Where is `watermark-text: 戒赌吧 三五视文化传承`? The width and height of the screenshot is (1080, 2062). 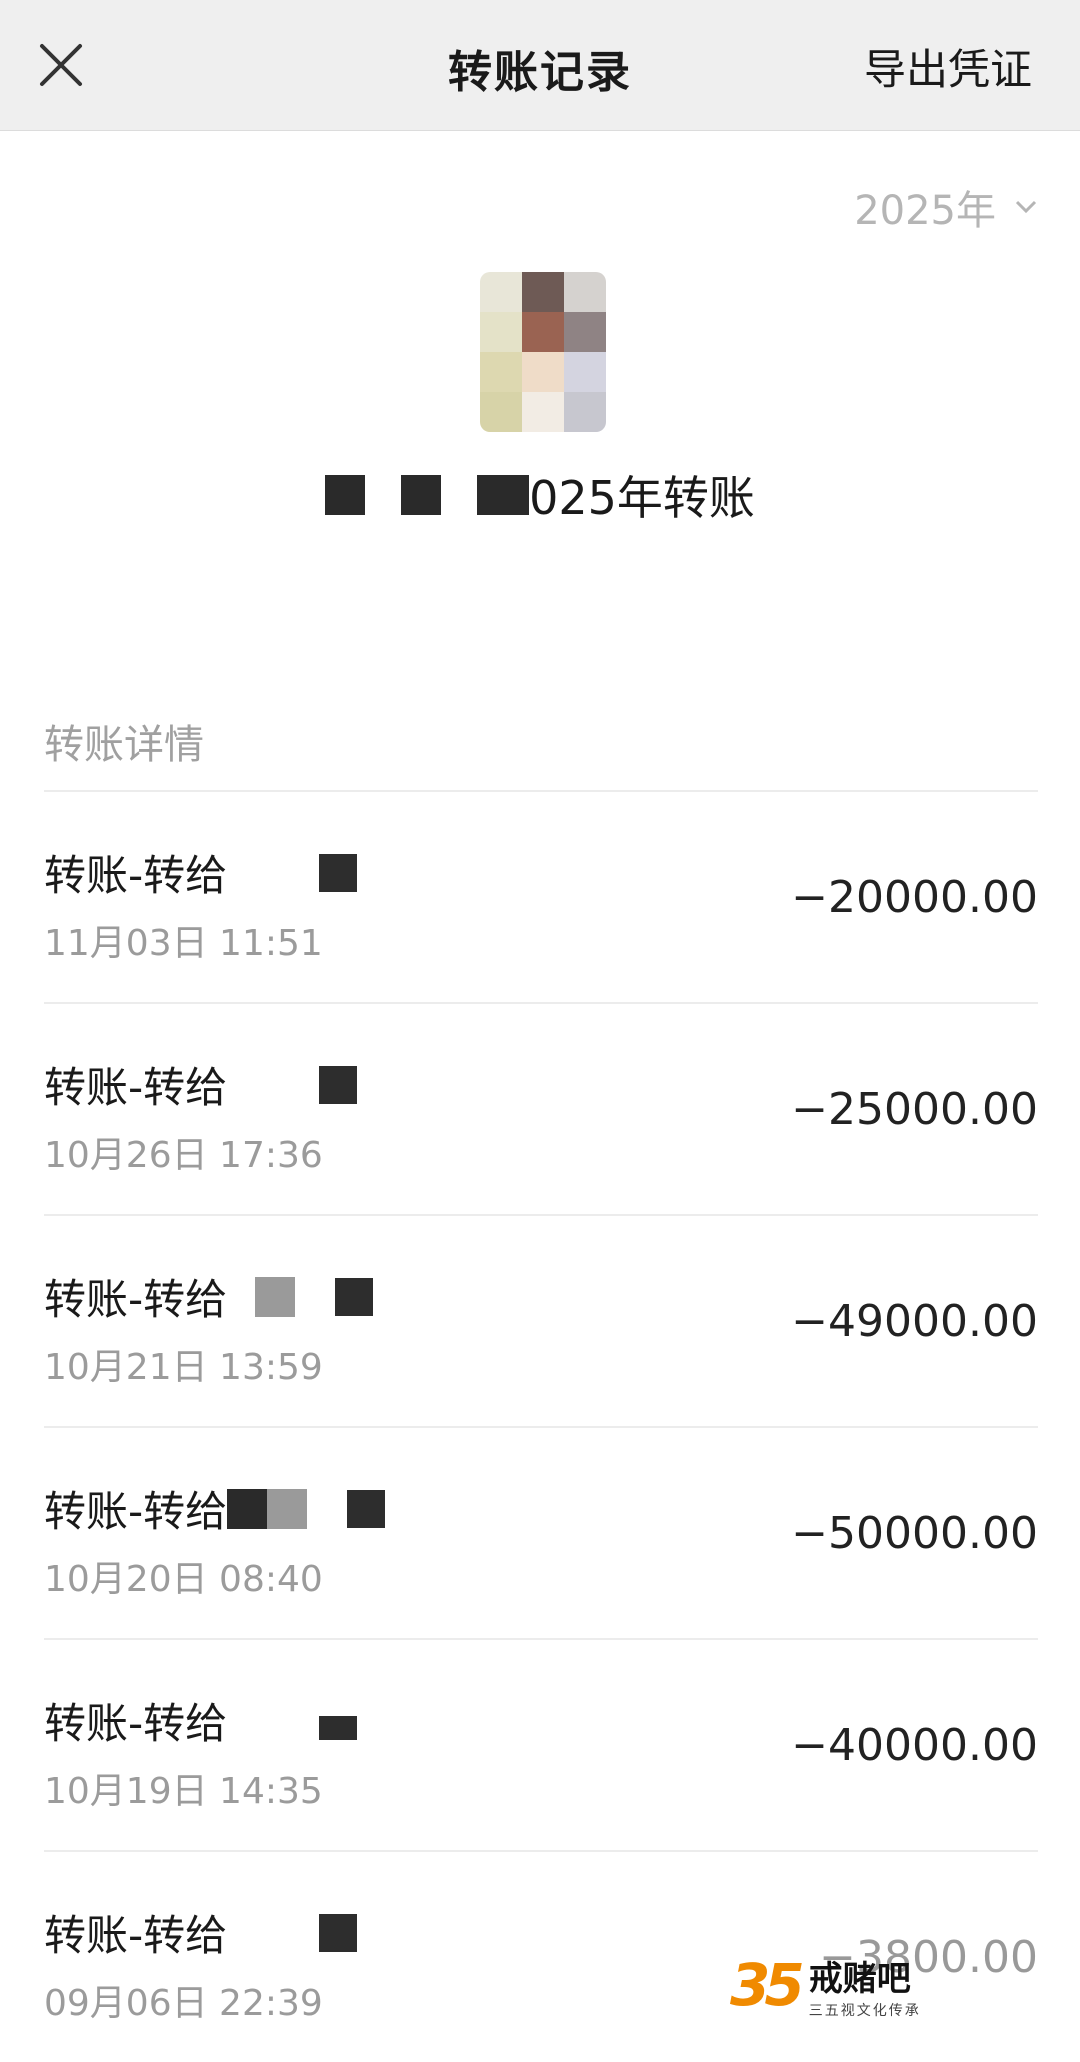 watermark-text: 戒赌吧 三五视文化传承 is located at coordinates (865, 1985).